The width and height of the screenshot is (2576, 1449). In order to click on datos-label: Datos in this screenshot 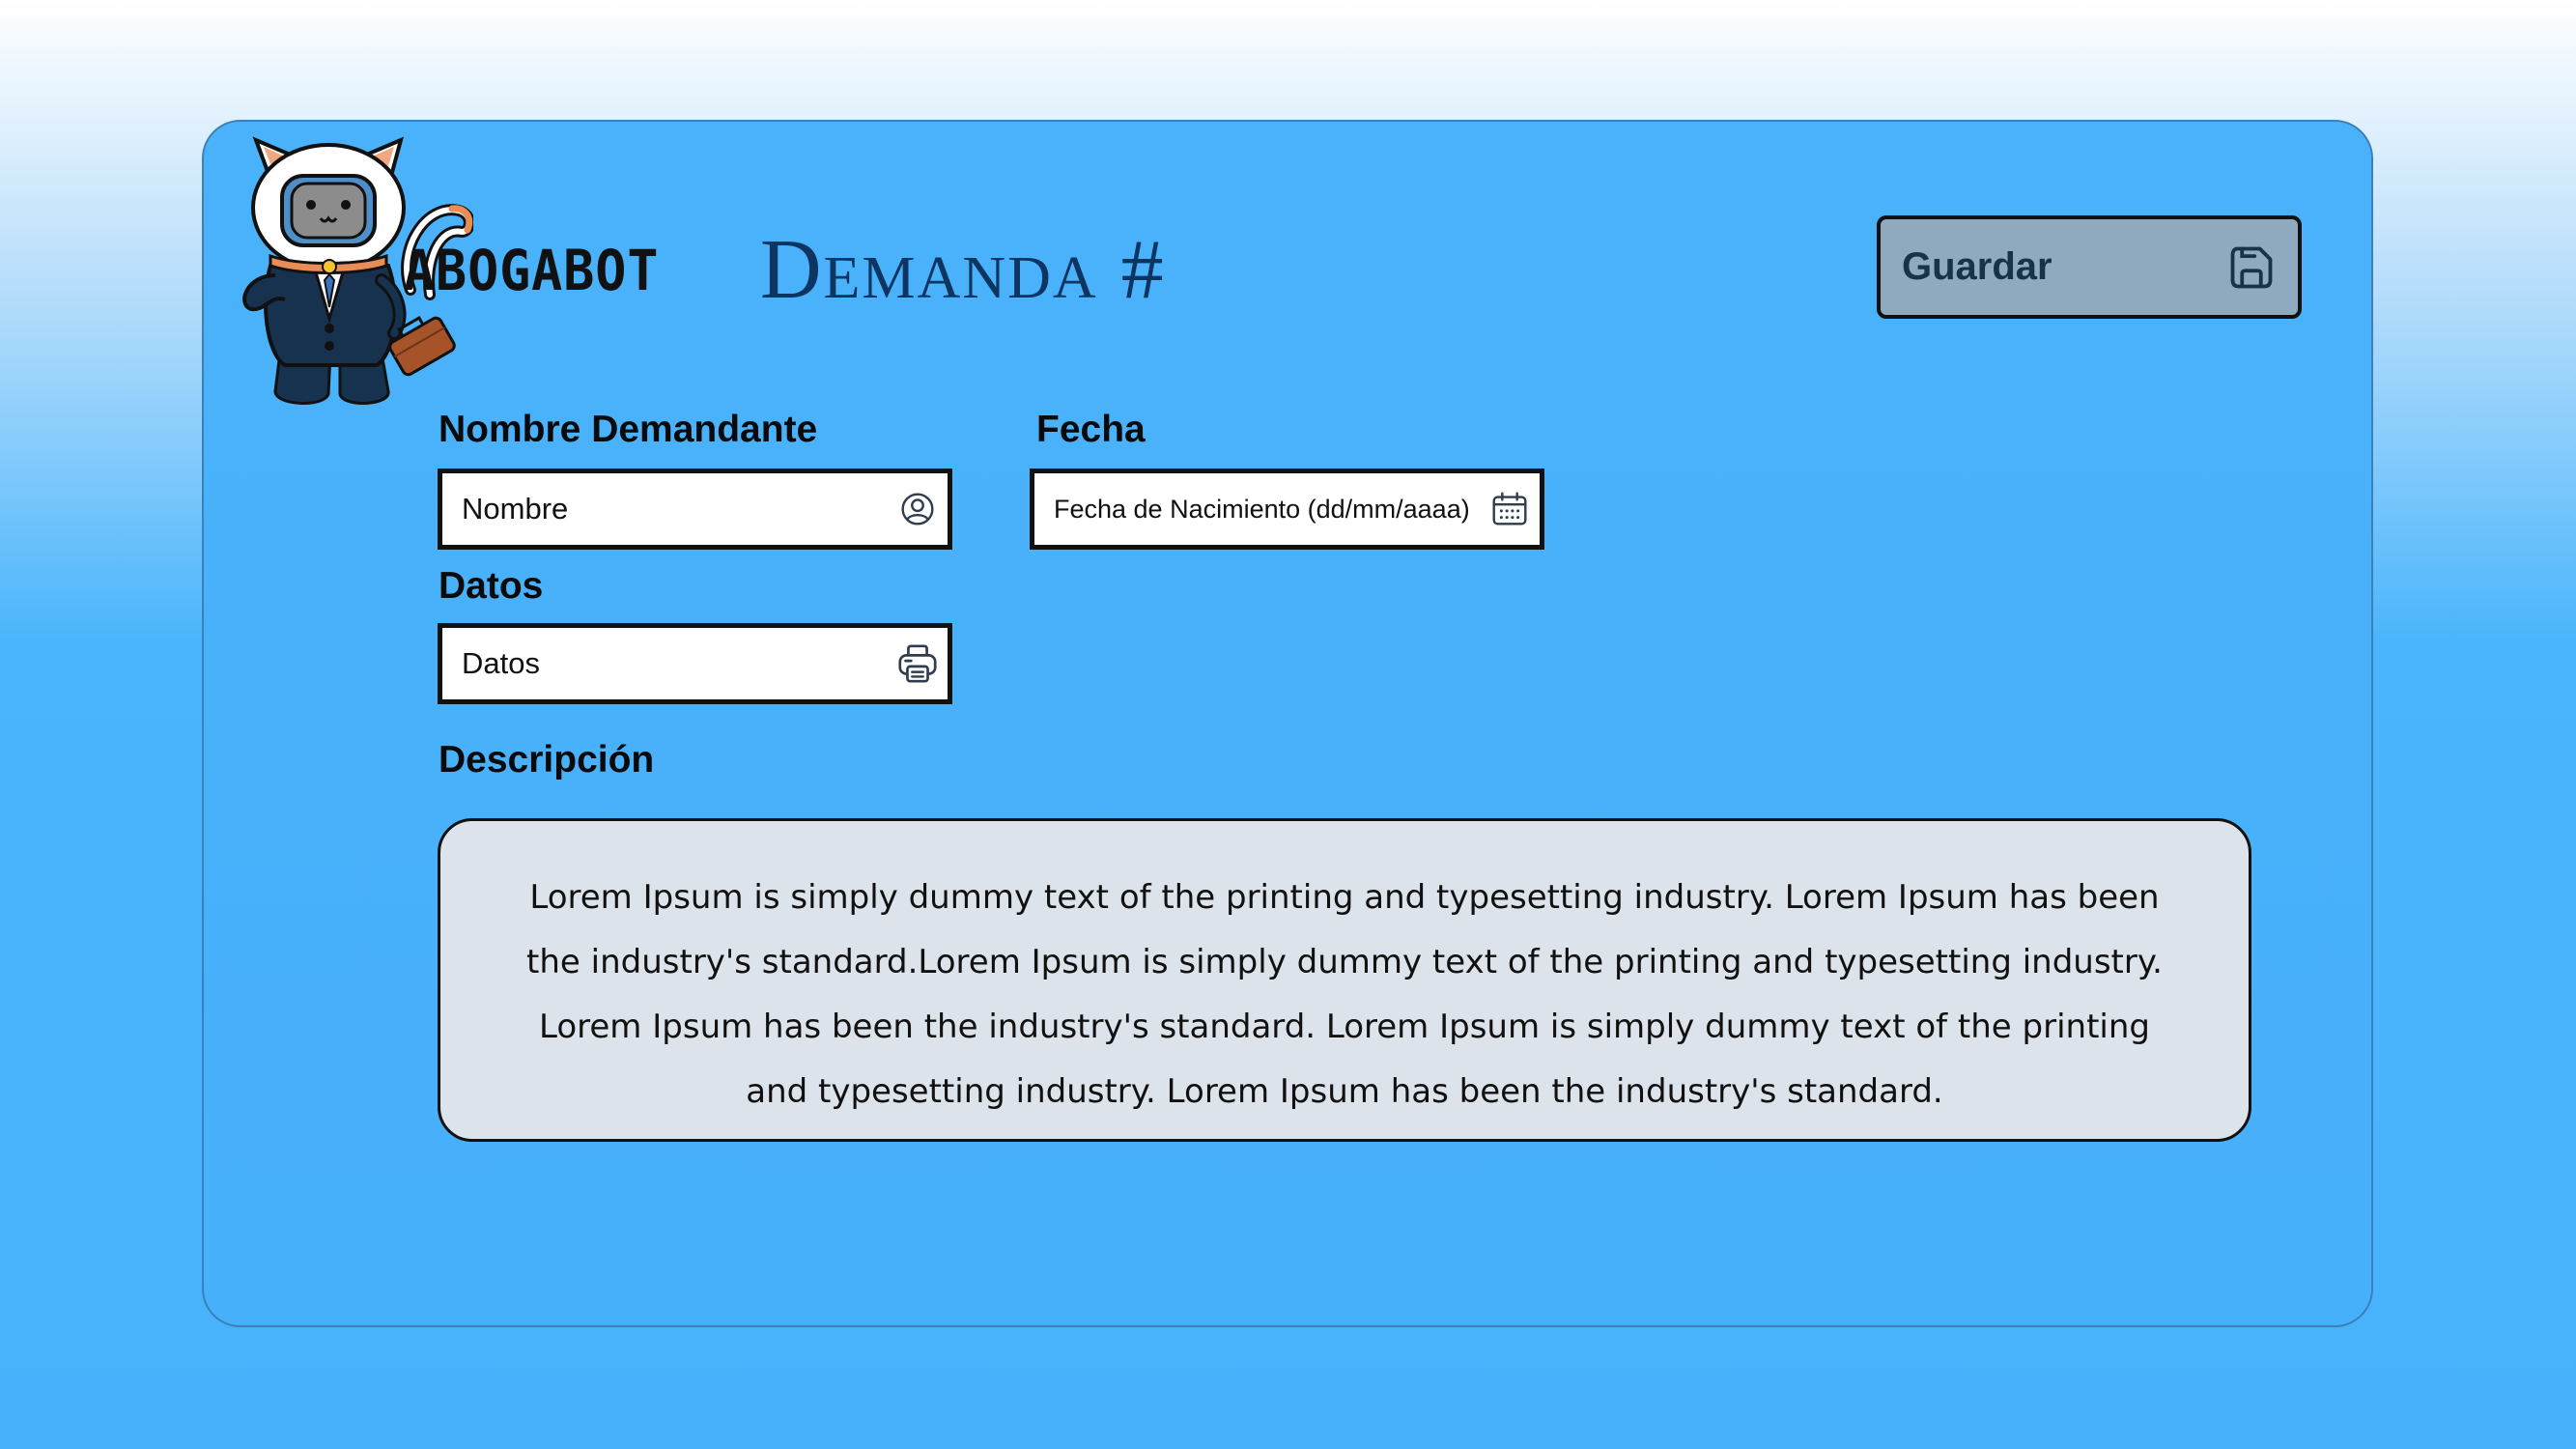, I will do `click(491, 586)`.